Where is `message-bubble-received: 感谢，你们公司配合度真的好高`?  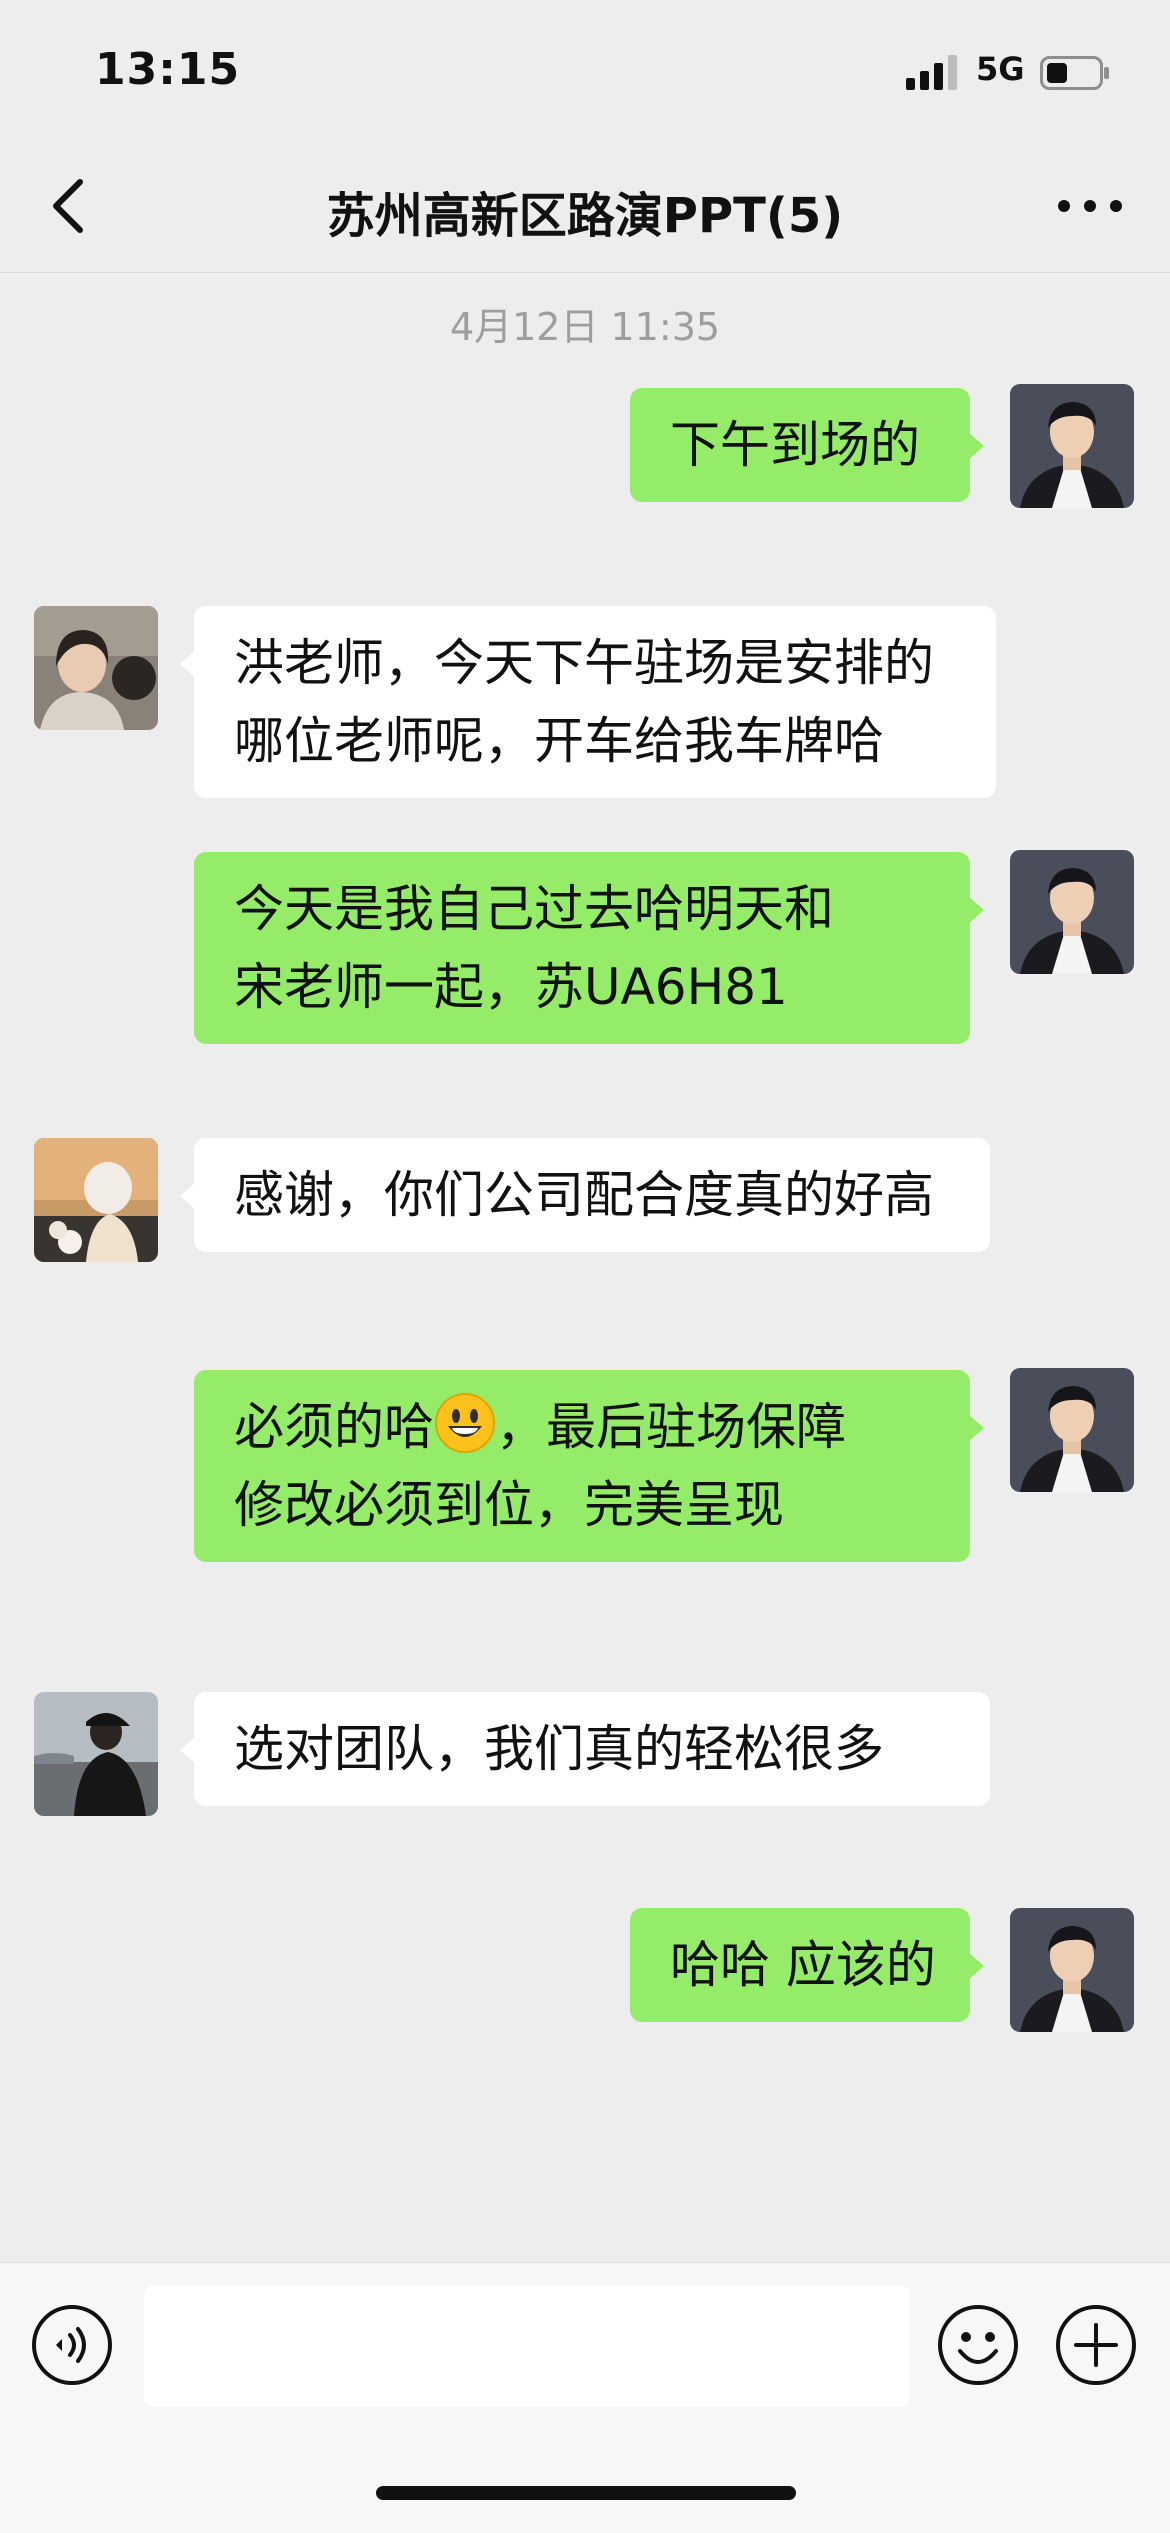 message-bubble-received: 感谢，你们公司配合度真的好高 is located at coordinates (585, 1195).